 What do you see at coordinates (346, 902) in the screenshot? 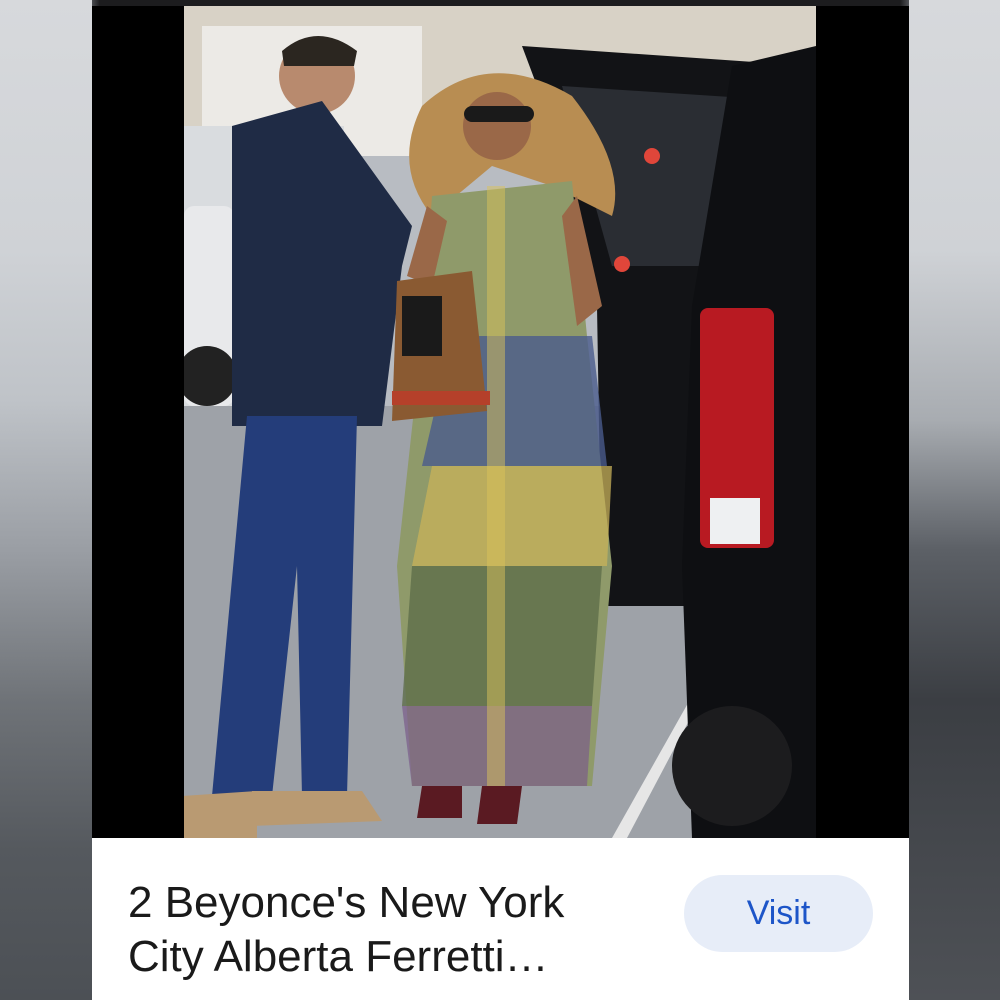
I see `result-title-line-1: 2 Beyonce's New York` at bounding box center [346, 902].